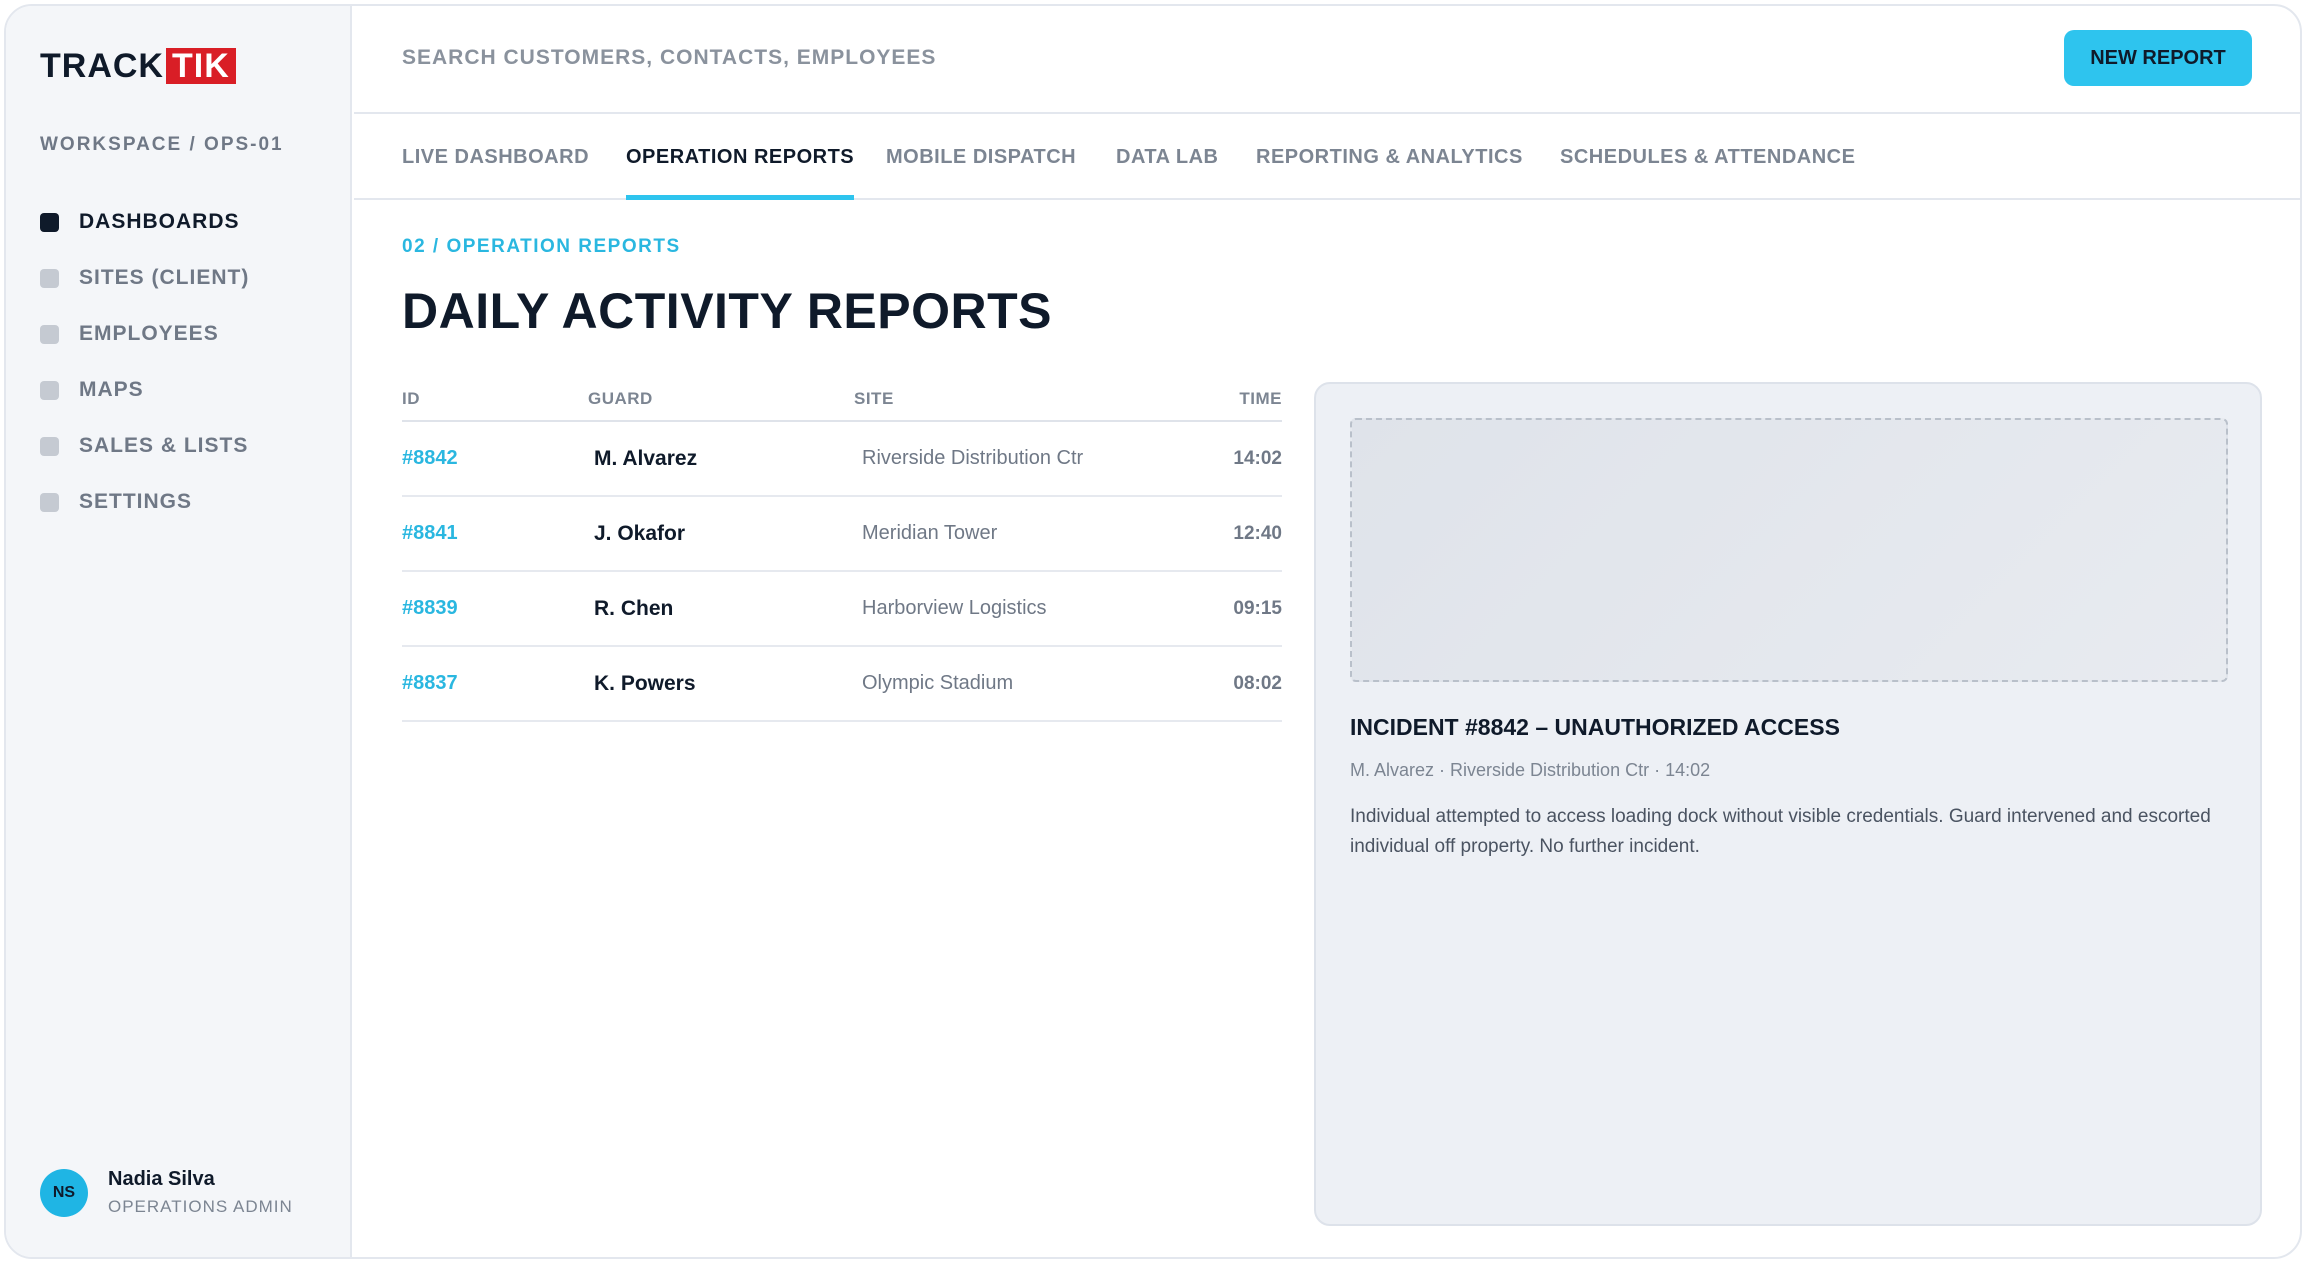 Image resolution: width=2306 pixels, height=1263 pixels. I want to click on guard-name: J. Okafor, so click(640, 533).